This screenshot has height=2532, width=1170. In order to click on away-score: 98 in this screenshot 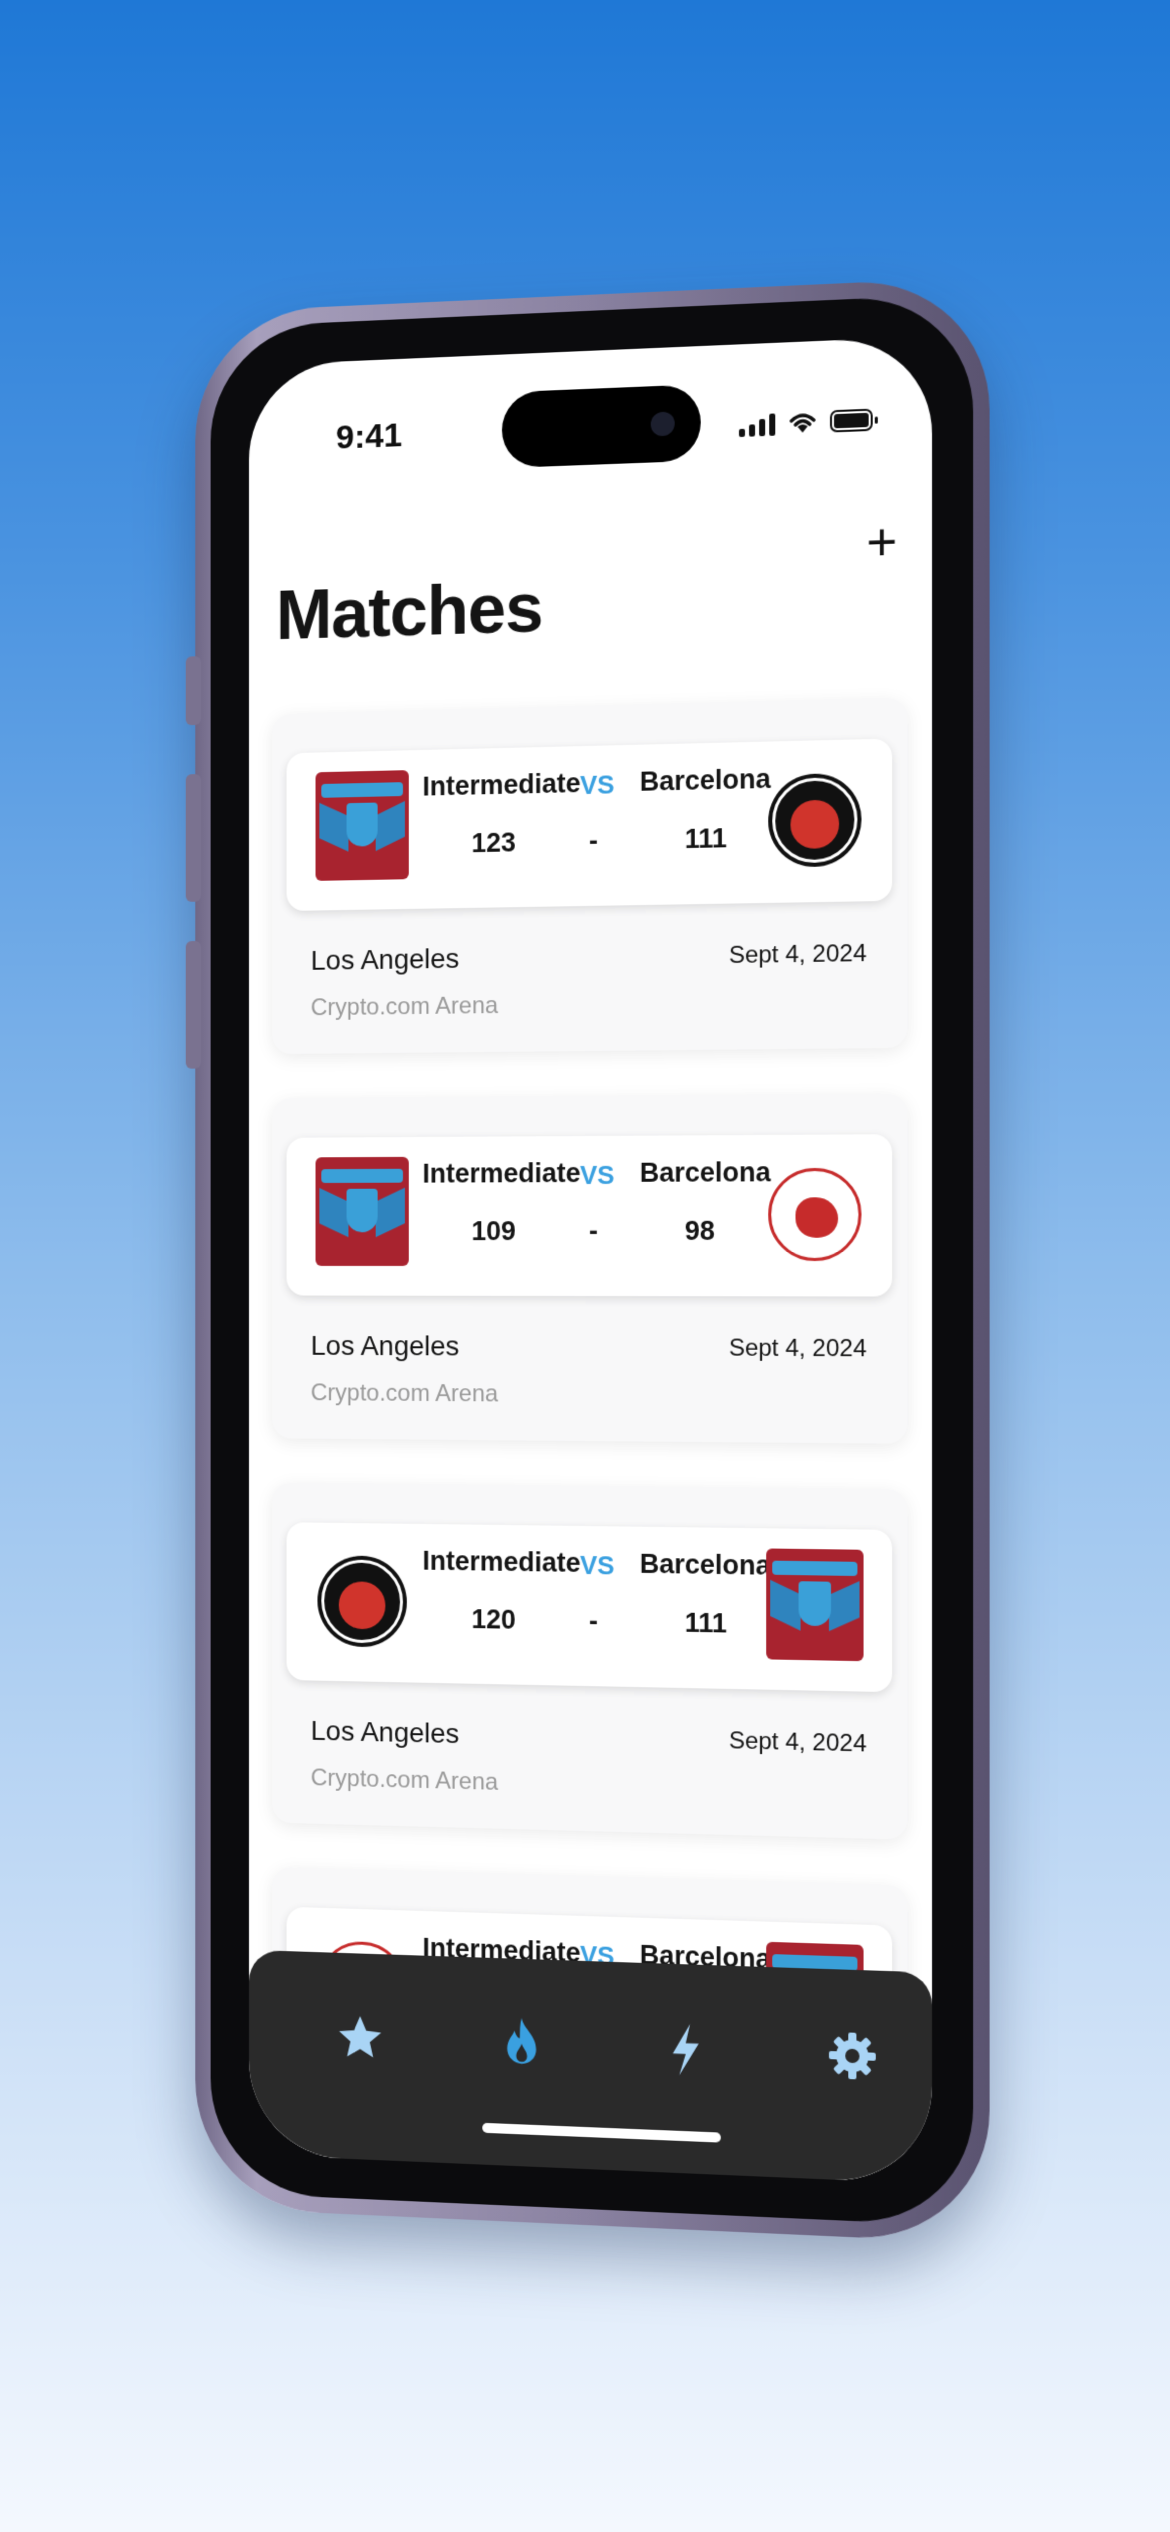, I will do `click(699, 1230)`.